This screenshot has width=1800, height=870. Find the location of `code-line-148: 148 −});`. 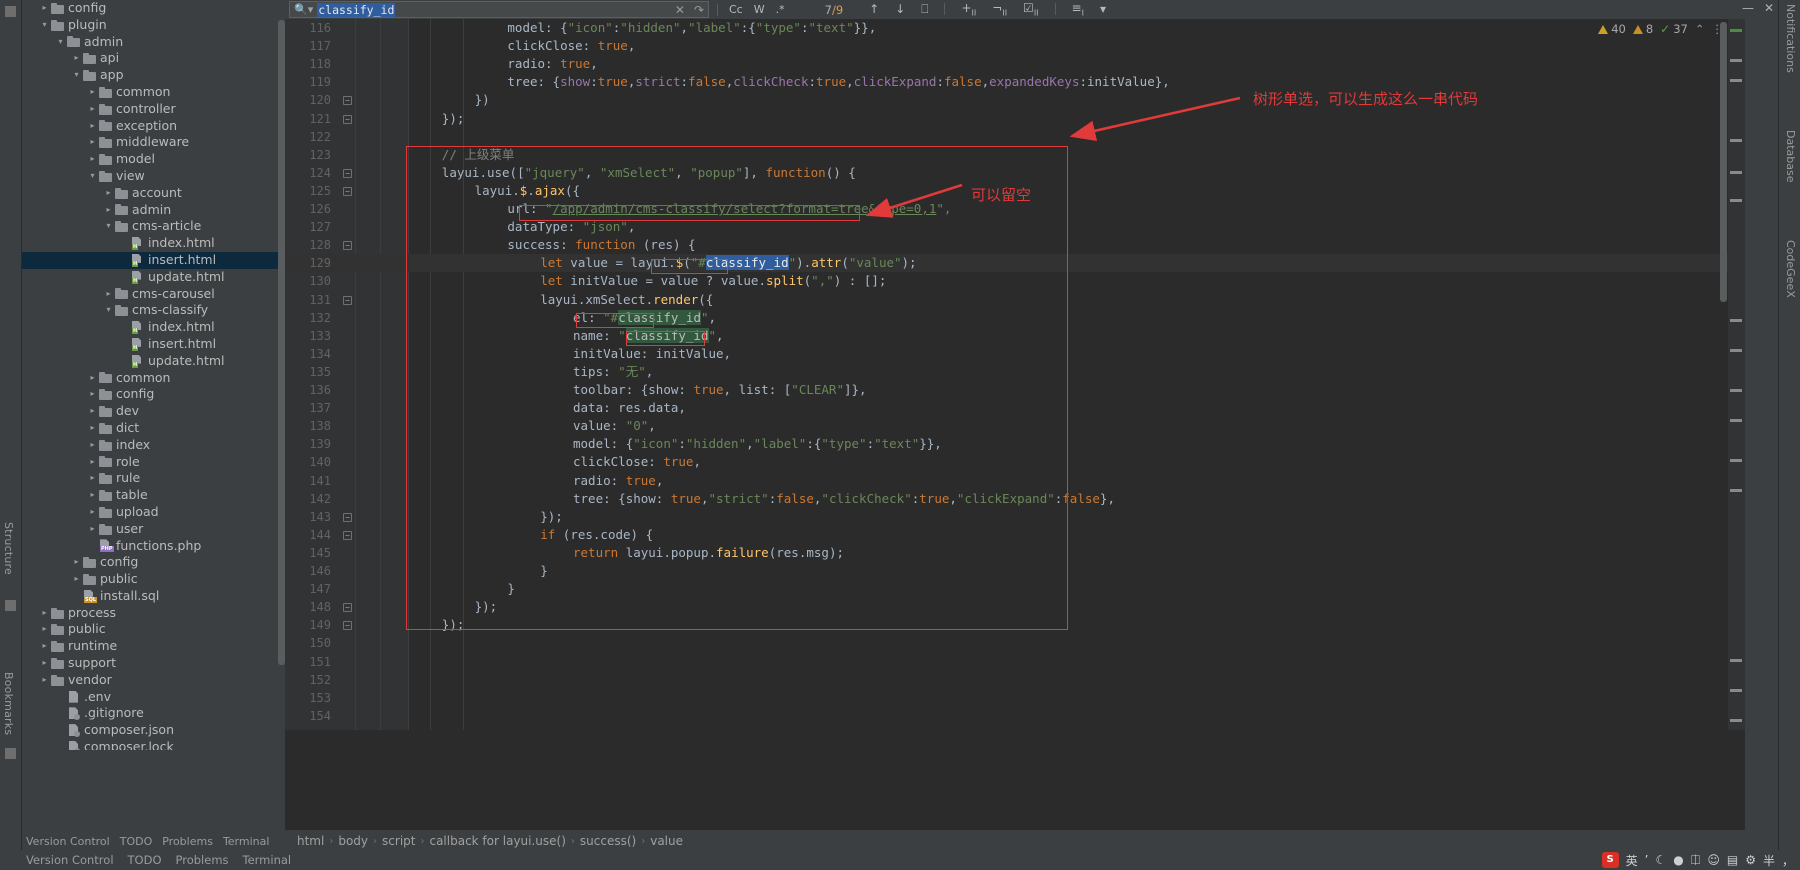

code-line-148: 148 −}); is located at coordinates (1015, 607).